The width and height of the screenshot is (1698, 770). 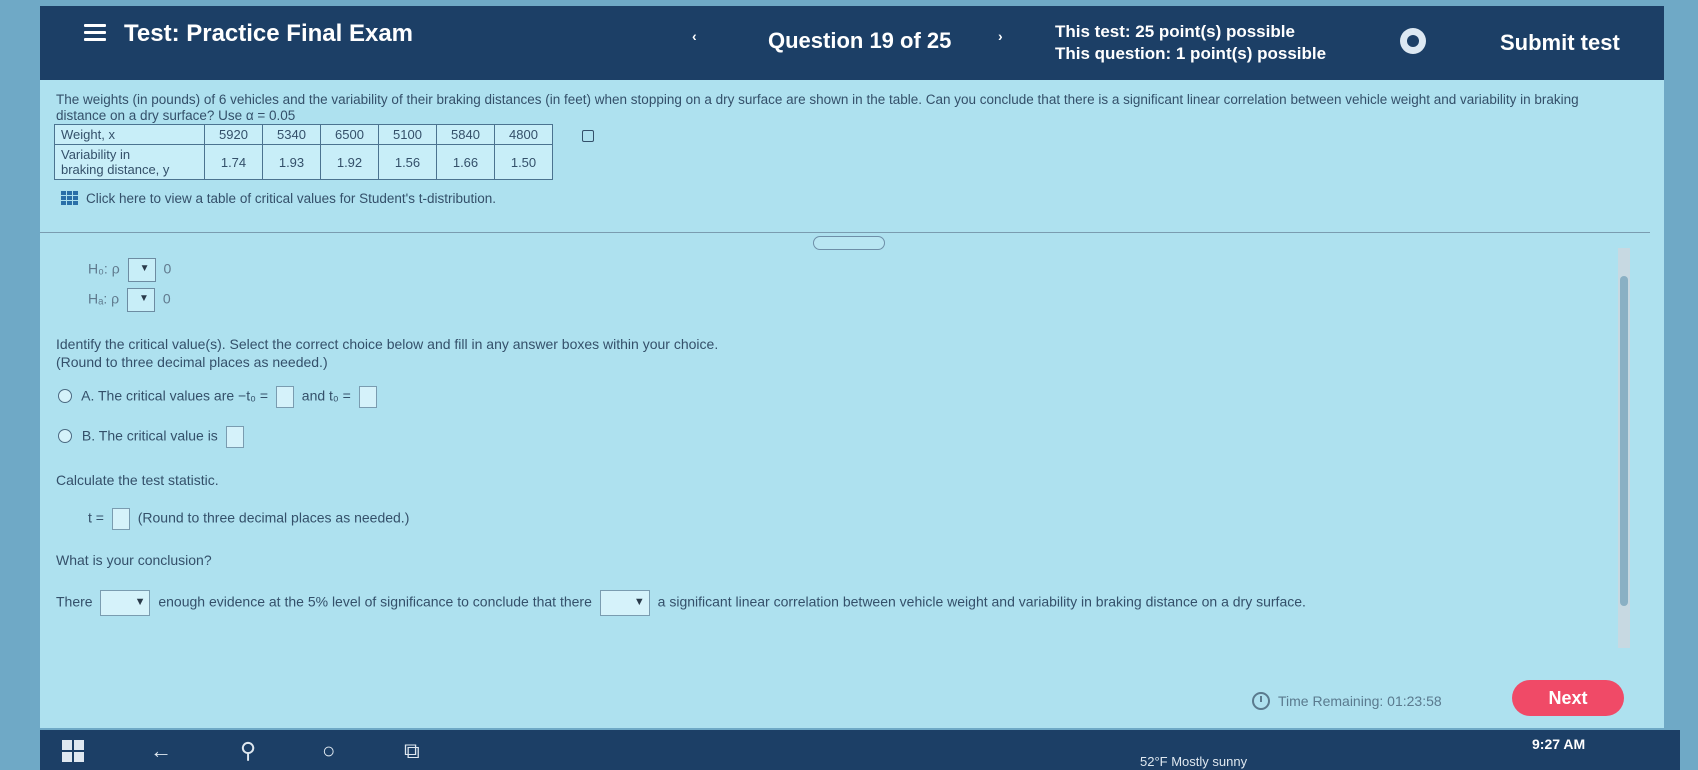 What do you see at coordinates (125, 603) in the screenshot?
I see `evidence-select` at bounding box center [125, 603].